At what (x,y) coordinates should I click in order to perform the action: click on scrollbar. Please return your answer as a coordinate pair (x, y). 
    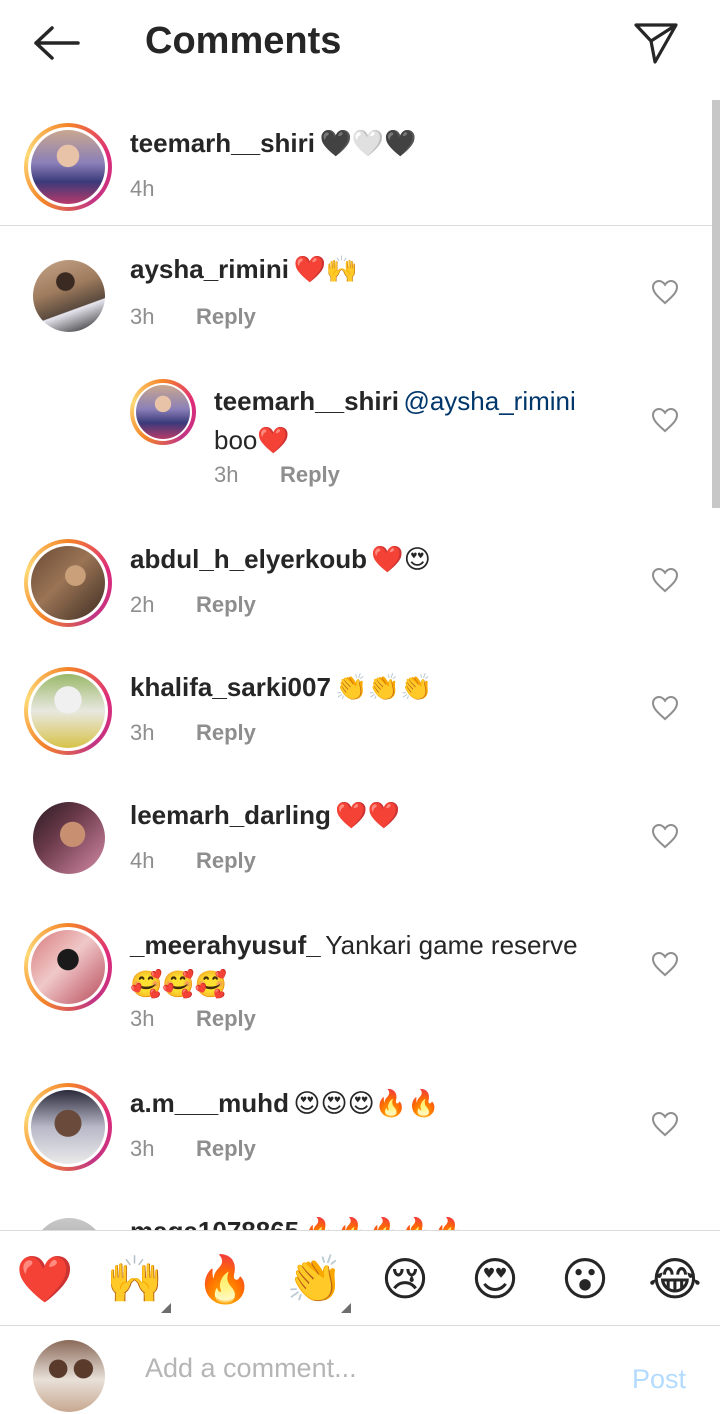
    Looking at the image, I should click on (716, 304).